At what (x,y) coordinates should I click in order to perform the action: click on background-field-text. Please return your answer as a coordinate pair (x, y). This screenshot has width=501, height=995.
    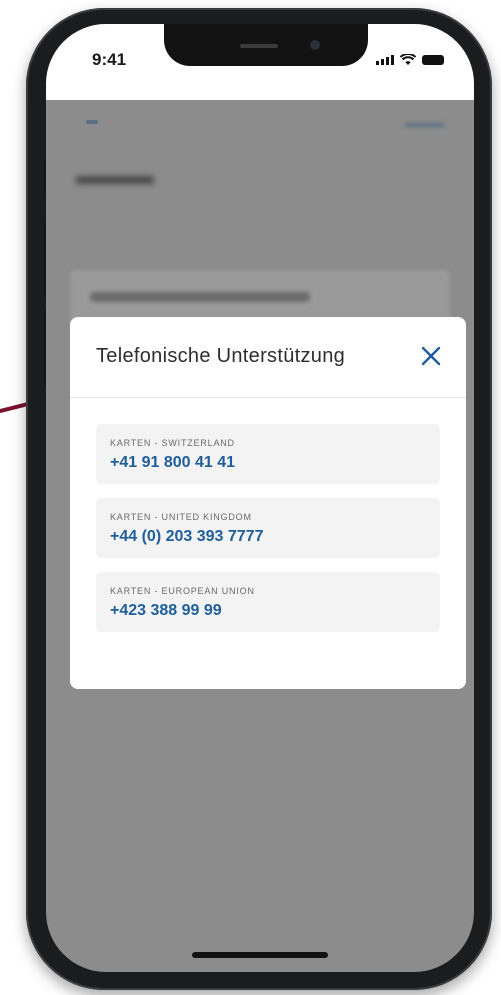
    Looking at the image, I should click on (200, 297).